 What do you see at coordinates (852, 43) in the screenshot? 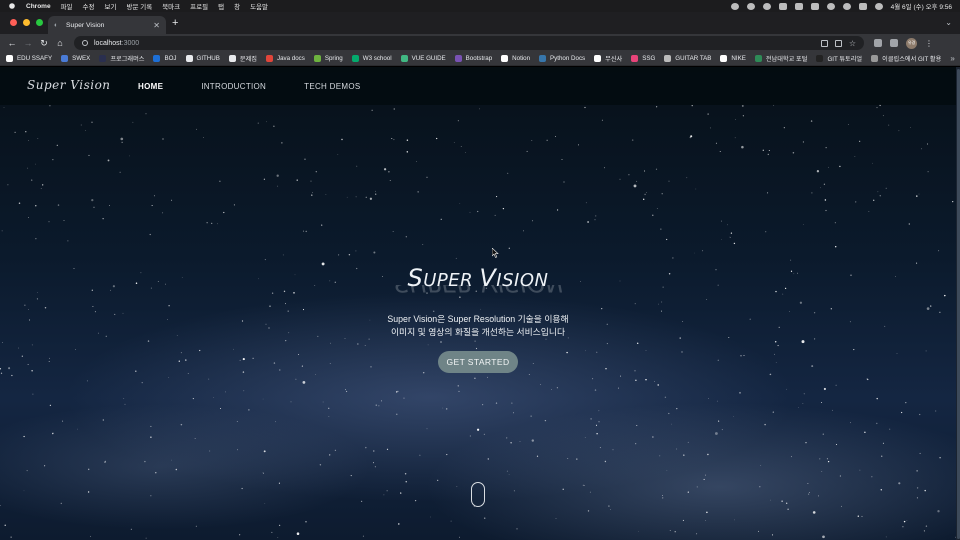
I see `star-icon: ☆` at bounding box center [852, 43].